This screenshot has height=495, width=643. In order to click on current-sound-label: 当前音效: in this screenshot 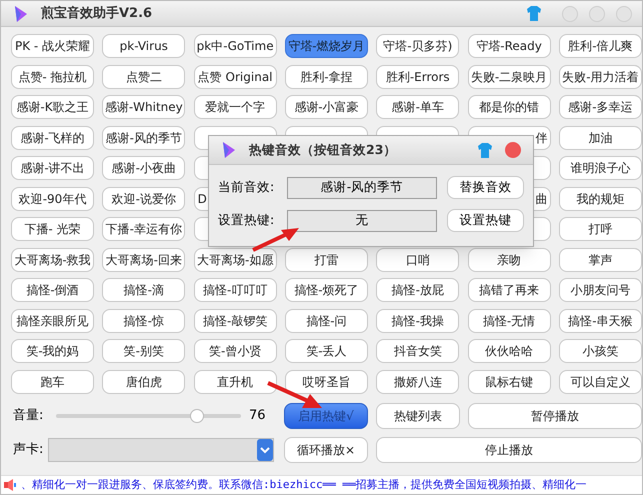, I will do `click(247, 187)`.